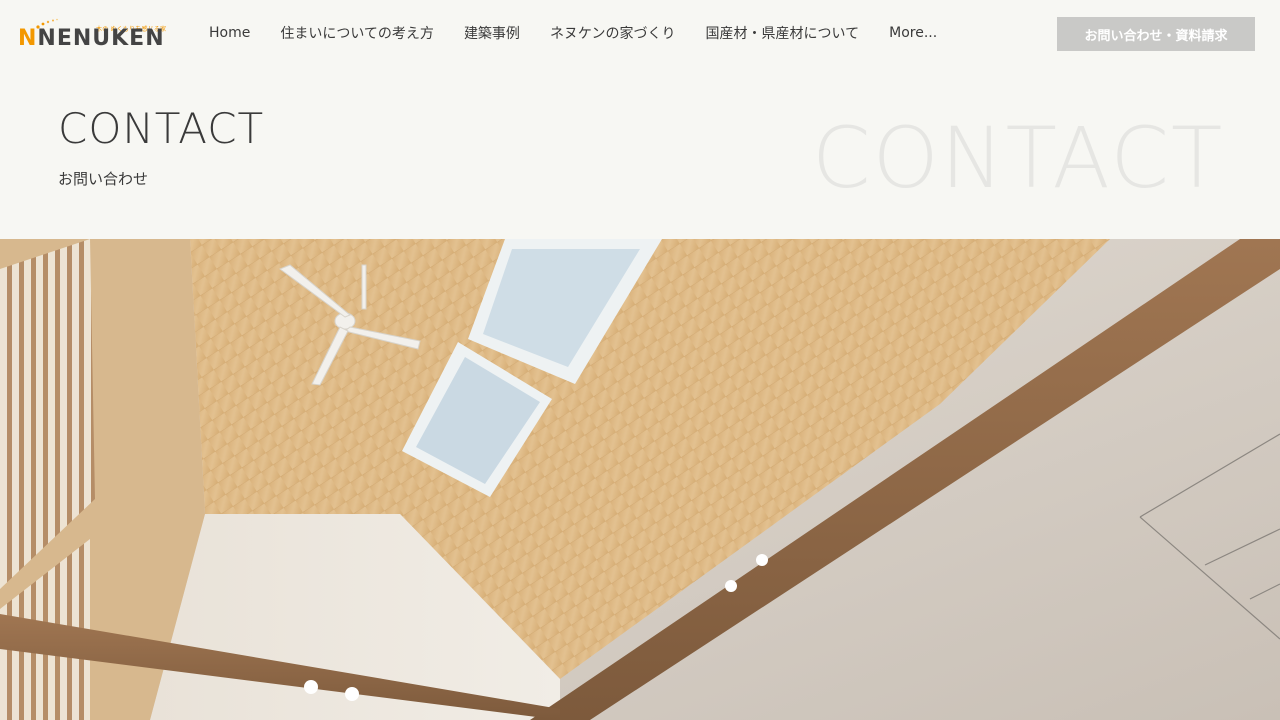 The image size is (1280, 720). What do you see at coordinates (613, 33) in the screenshot?
I see `nav-house-building: ネヌケンの家づくり` at bounding box center [613, 33].